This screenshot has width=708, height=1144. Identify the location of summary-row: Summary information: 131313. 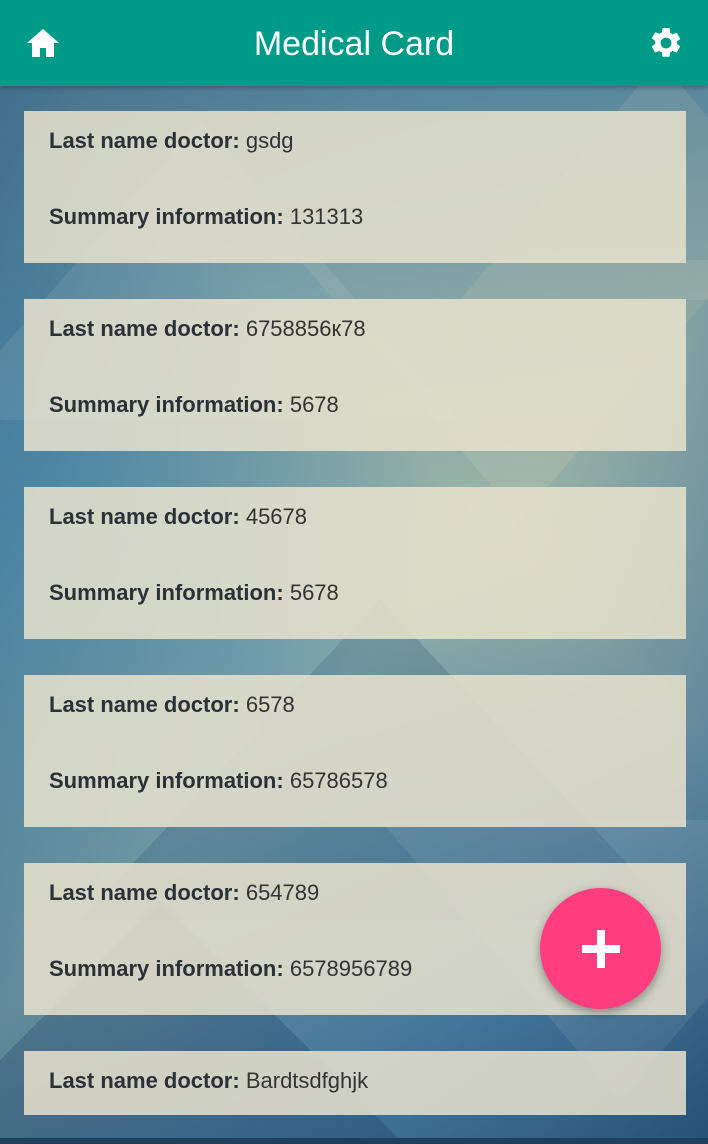
(367, 217).